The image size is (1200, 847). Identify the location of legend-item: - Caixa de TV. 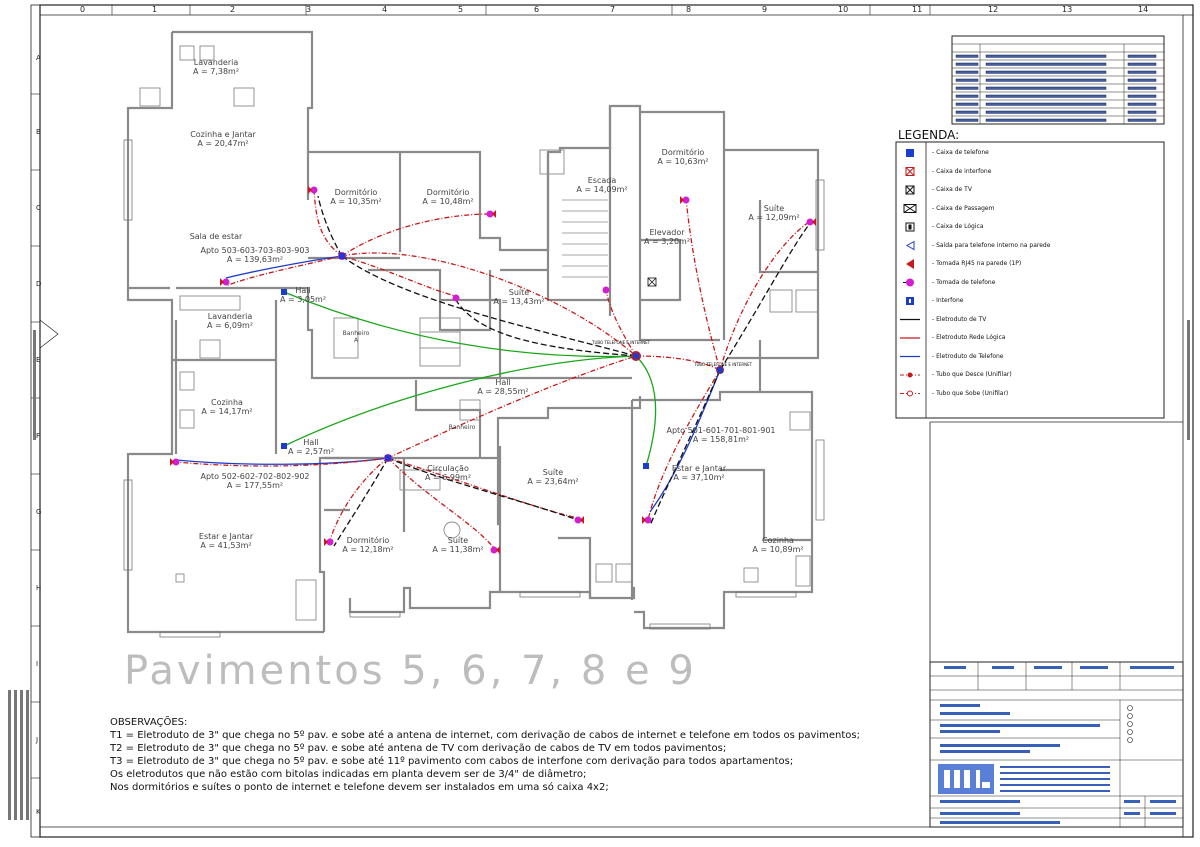
(1030, 192).